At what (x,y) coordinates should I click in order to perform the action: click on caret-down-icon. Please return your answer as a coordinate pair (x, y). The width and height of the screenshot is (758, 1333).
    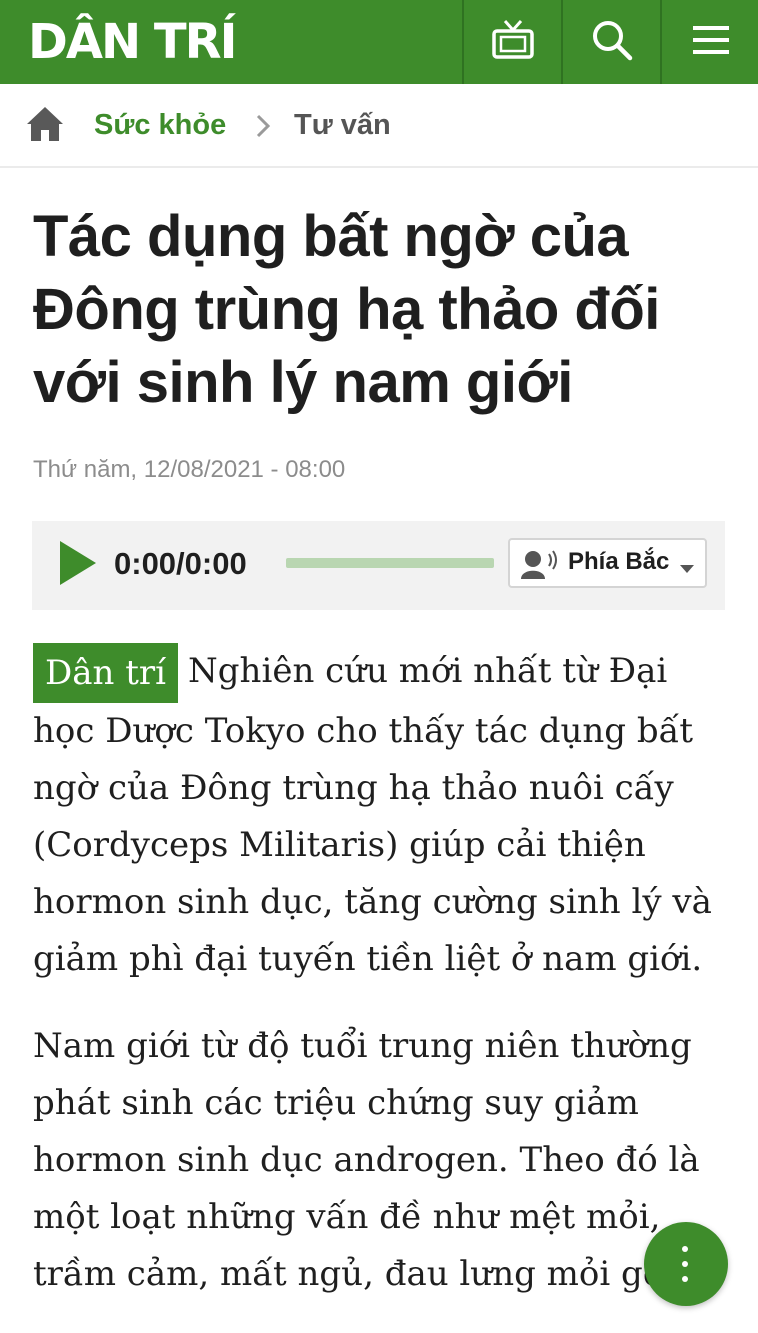
    Looking at the image, I should click on (687, 569).